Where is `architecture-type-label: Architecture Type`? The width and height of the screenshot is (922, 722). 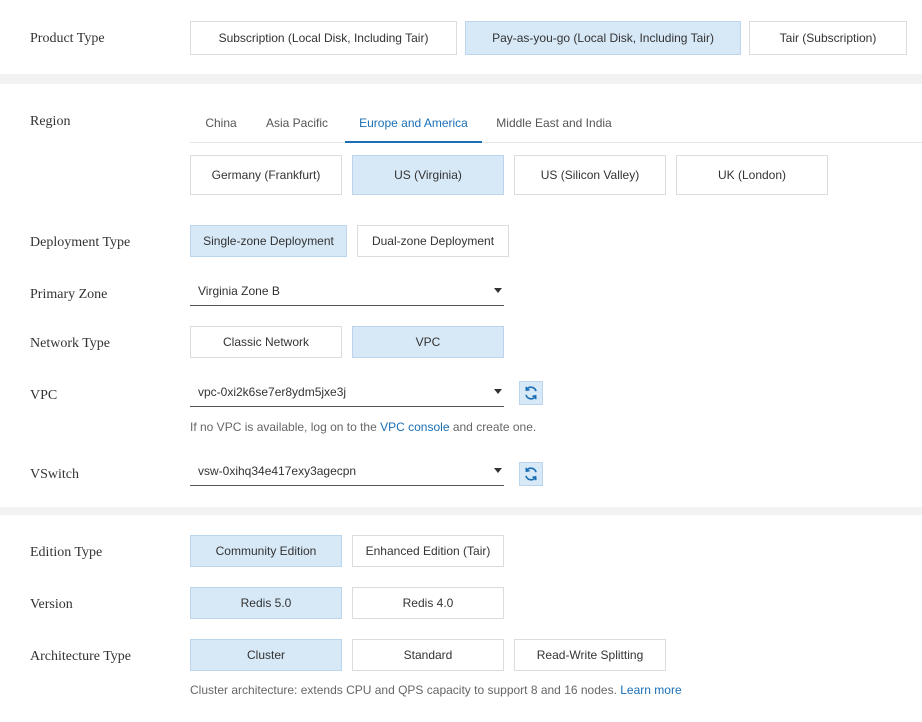
architecture-type-label: Architecture Type is located at coordinates (80, 656).